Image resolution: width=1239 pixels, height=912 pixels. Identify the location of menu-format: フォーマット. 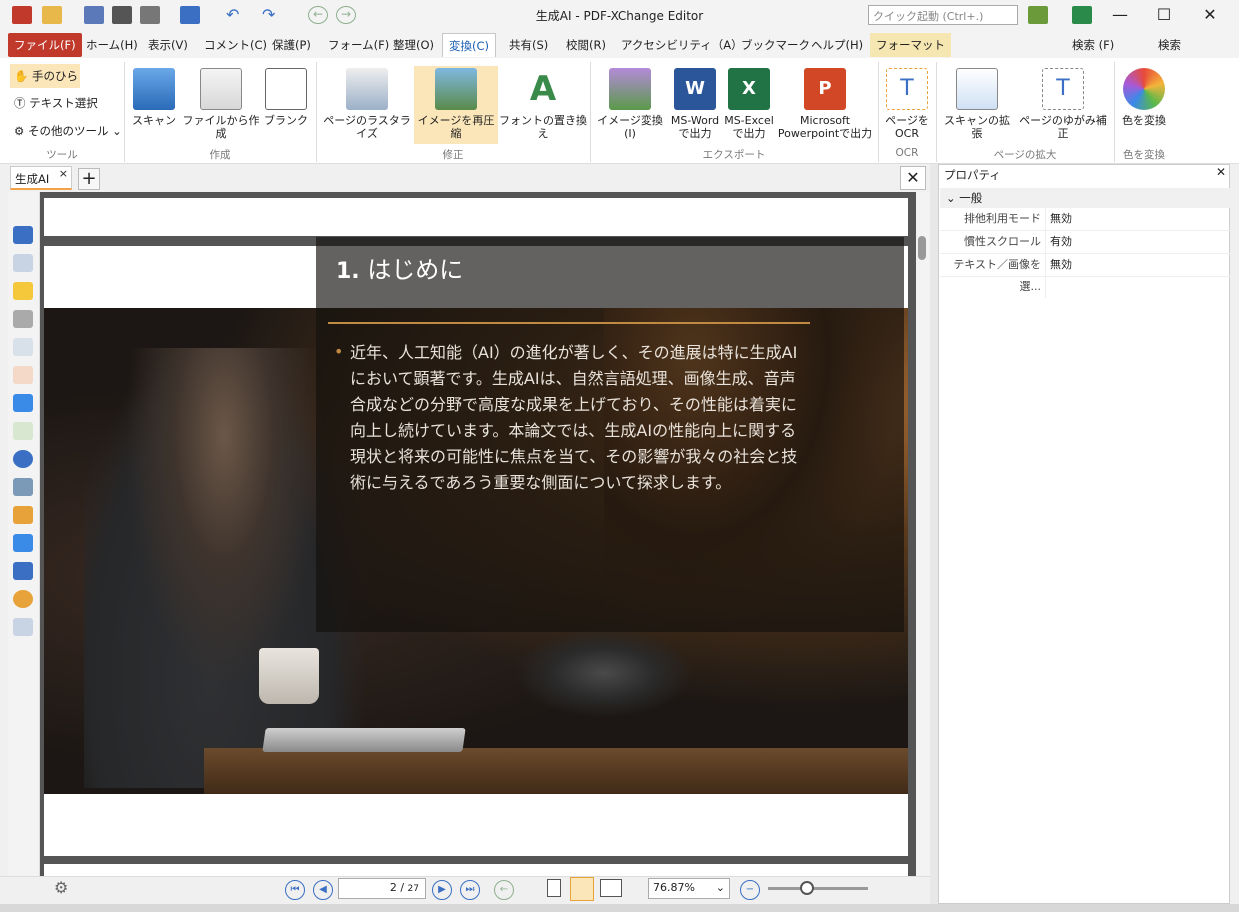
(910, 45).